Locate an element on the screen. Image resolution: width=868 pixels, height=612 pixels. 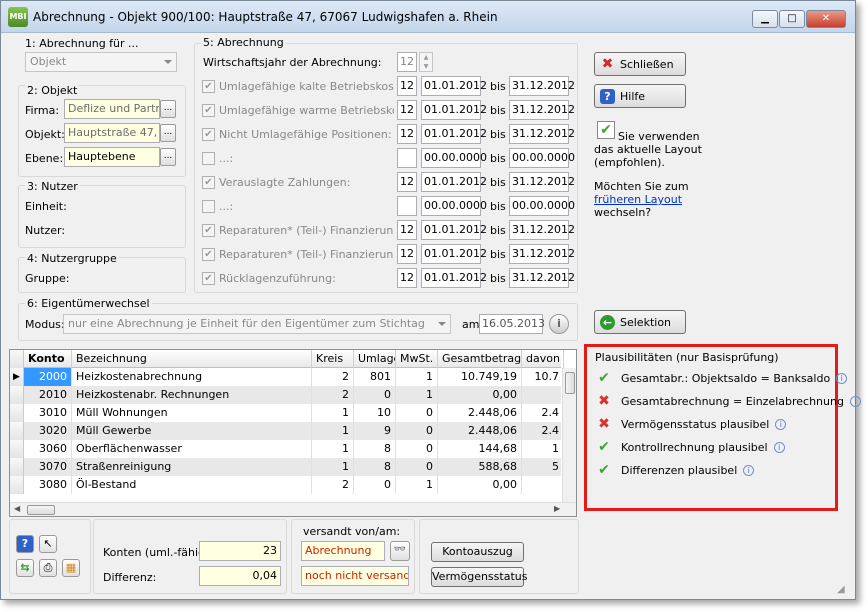
row-selector: ▶ is located at coordinates (17, 377).